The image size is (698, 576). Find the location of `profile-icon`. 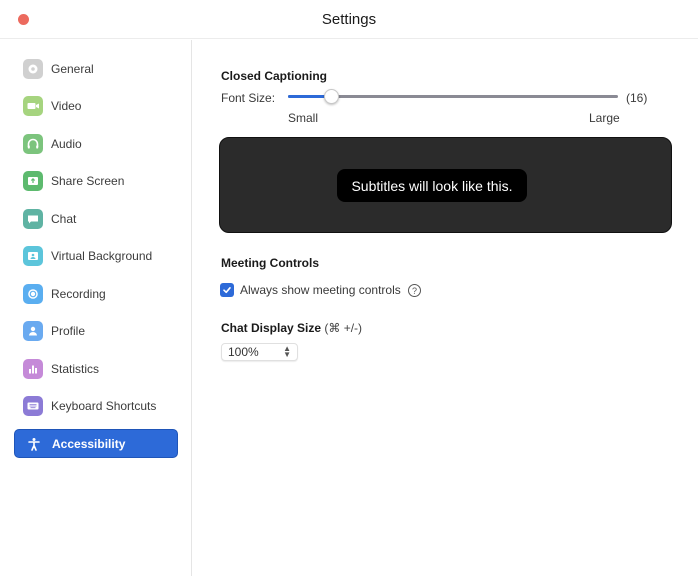

profile-icon is located at coordinates (33, 331).